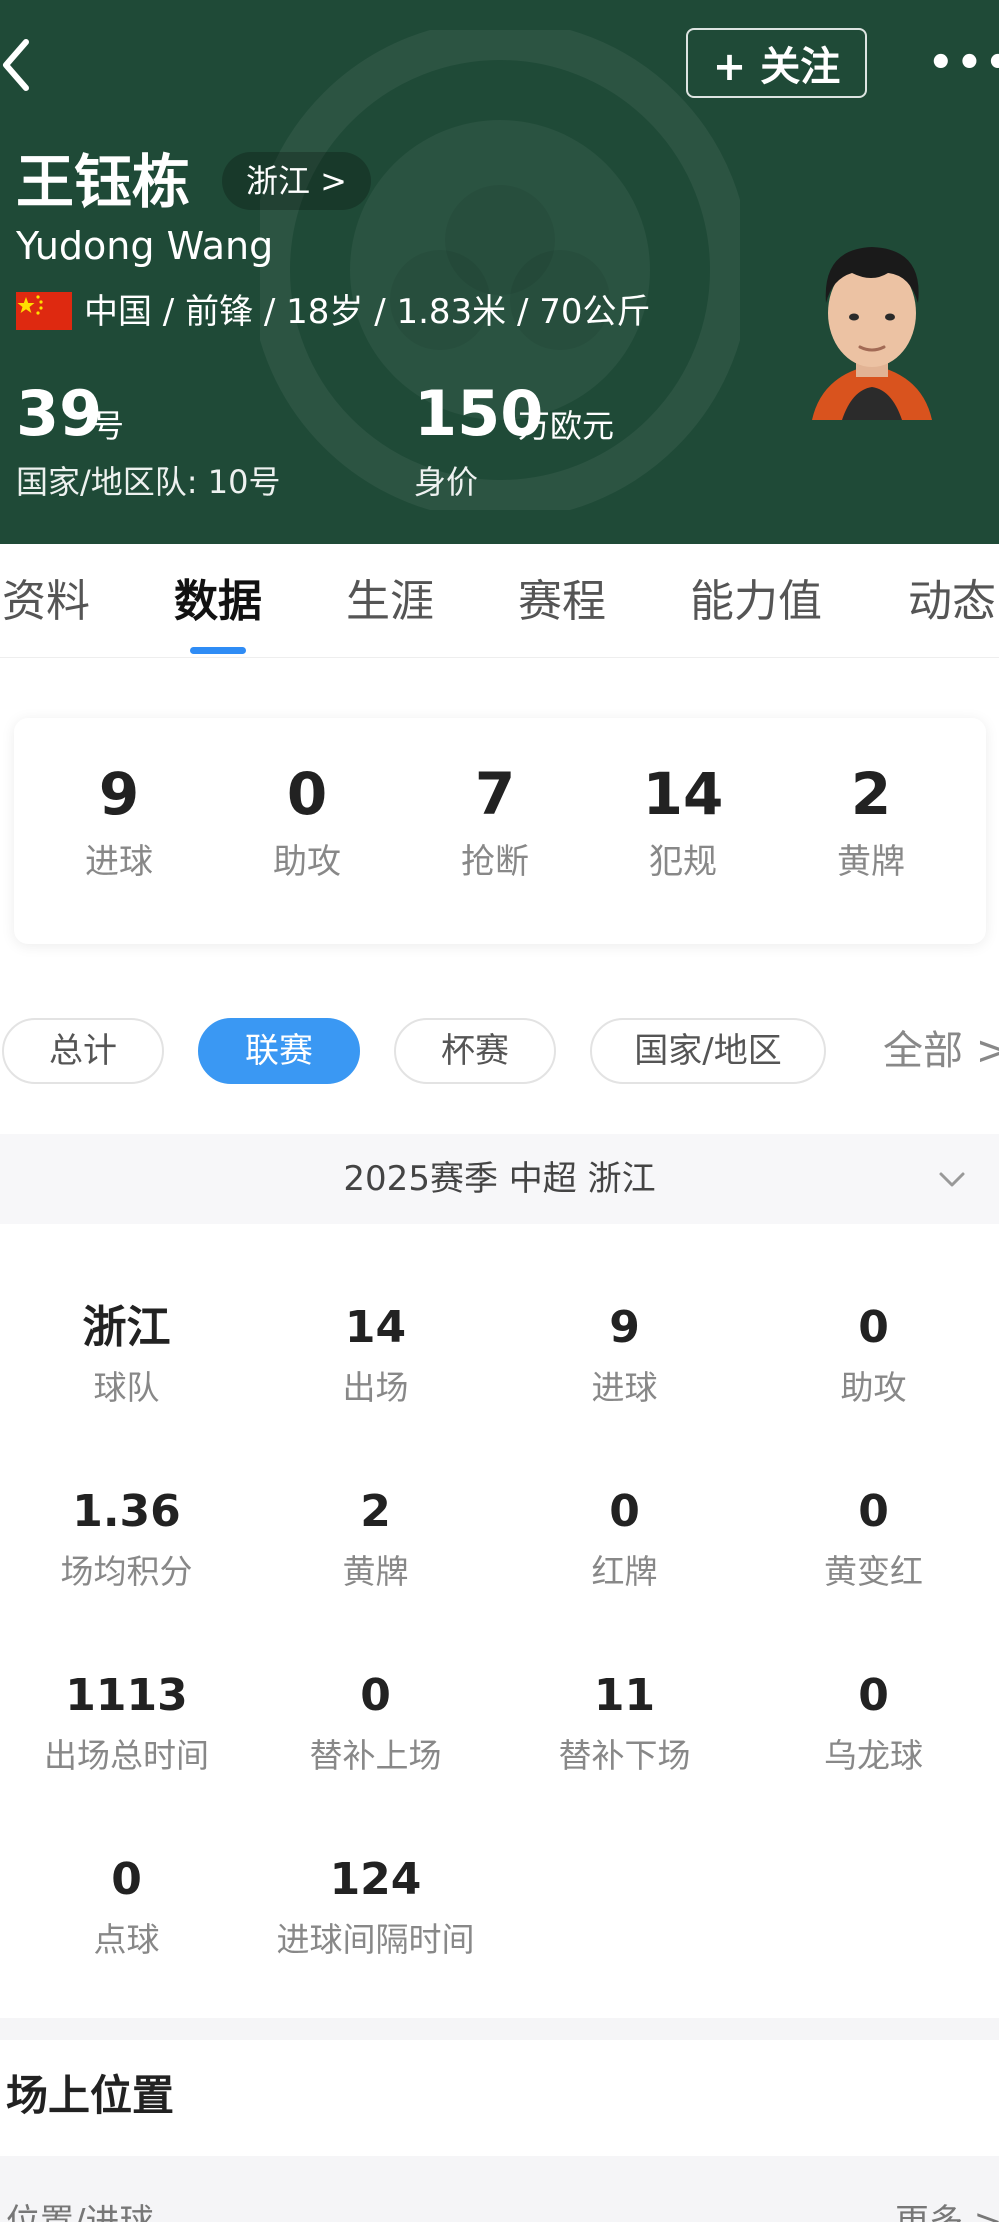 Image resolution: width=999 pixels, height=2222 pixels. I want to click on market-value-label: 身价, so click(446, 482).